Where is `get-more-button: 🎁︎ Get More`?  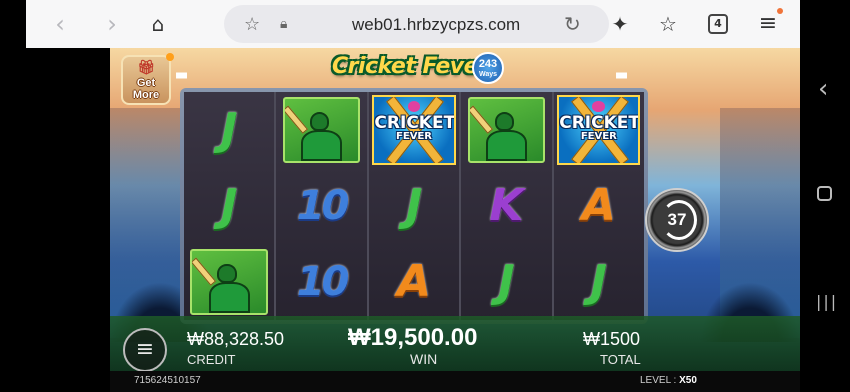 get-more-button: 🎁︎ Get More is located at coordinates (146, 80).